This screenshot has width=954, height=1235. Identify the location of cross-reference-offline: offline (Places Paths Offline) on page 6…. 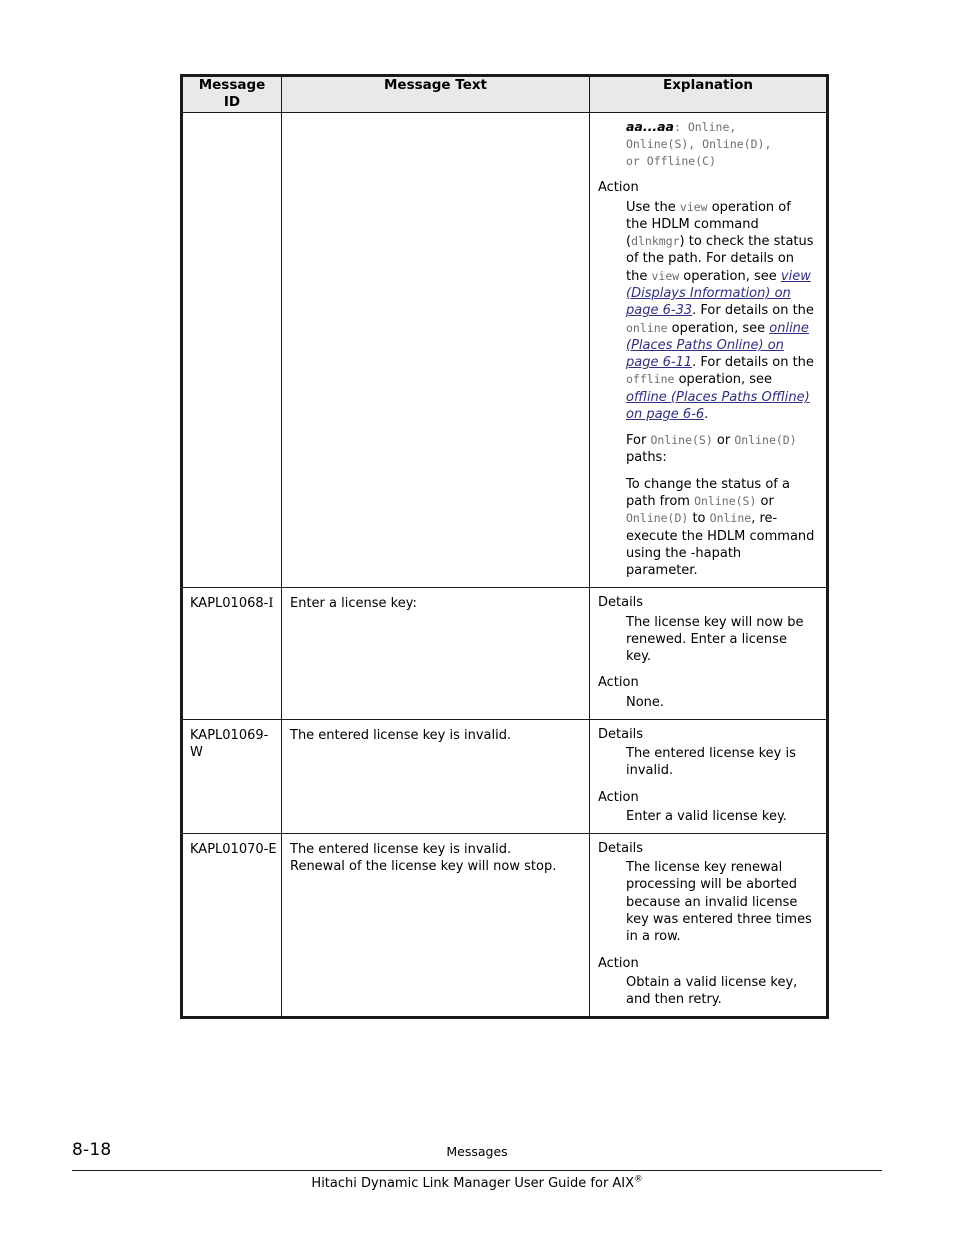
(718, 406).